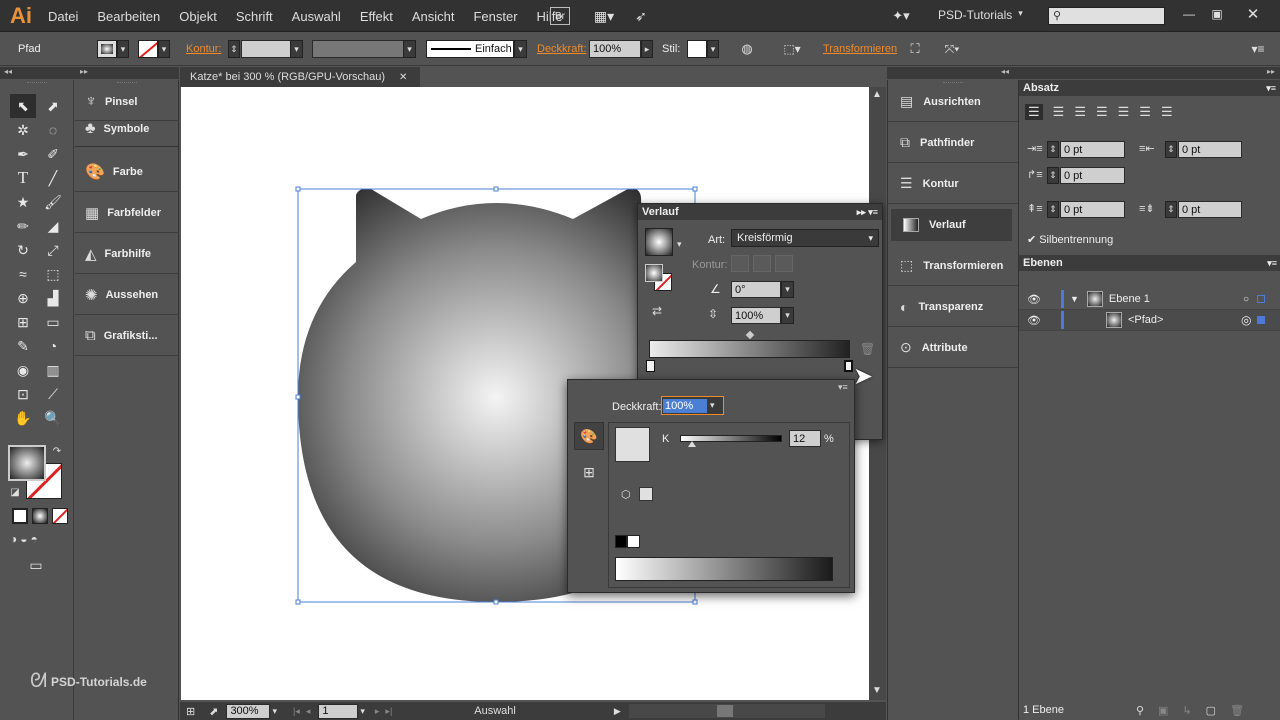 The image size is (1280, 720). What do you see at coordinates (127, 254) in the screenshot?
I see `dock-farbhilfe: ◭ Farbhilfe` at bounding box center [127, 254].